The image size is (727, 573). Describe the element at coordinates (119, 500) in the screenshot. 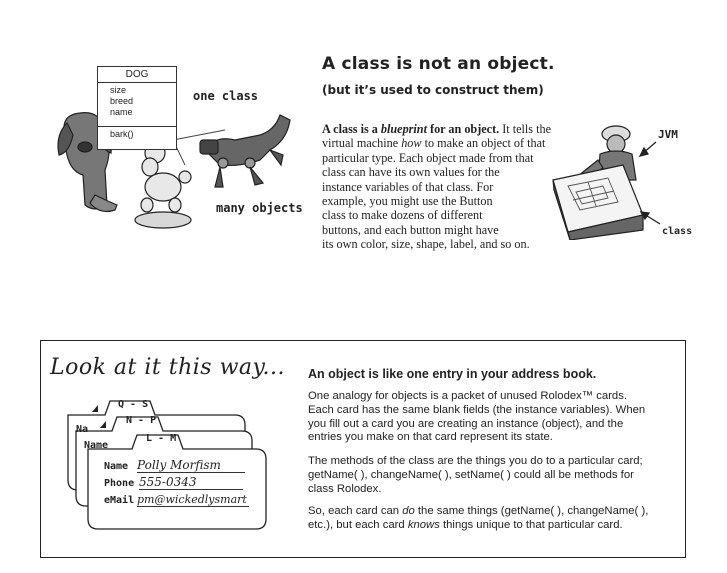

I see `card-label-email: eMail` at that location.